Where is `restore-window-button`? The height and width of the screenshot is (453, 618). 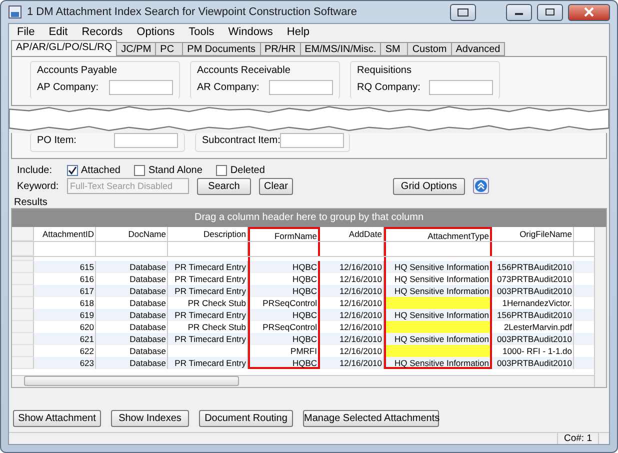 restore-window-button is located at coordinates (463, 12).